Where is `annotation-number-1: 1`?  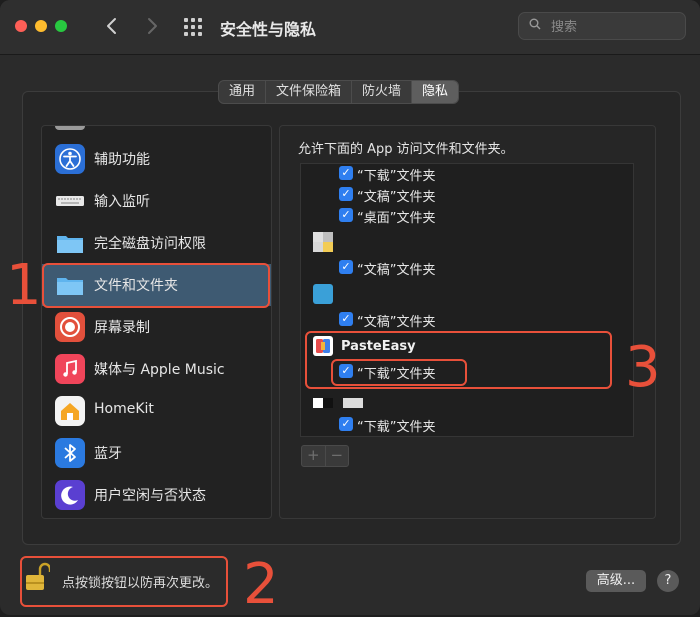 annotation-number-1: 1 is located at coordinates (24, 285).